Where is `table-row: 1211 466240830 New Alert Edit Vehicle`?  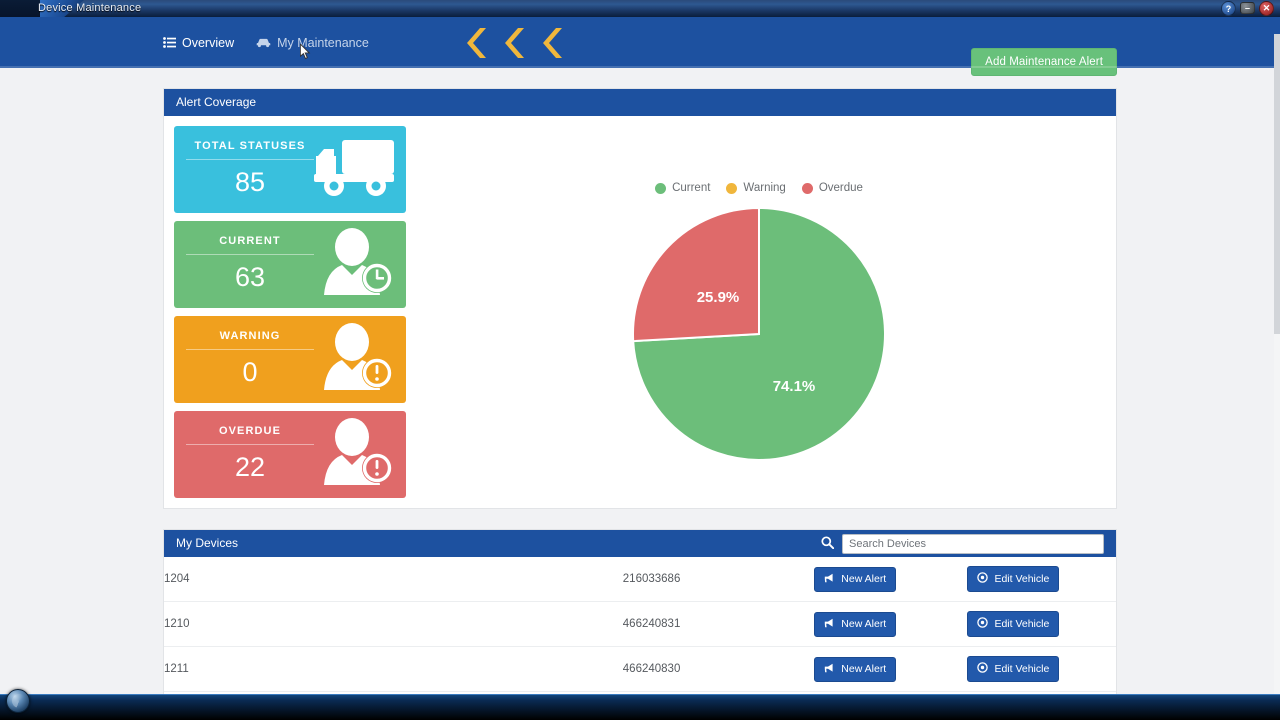 table-row: 1211 466240830 New Alert Edit Vehicle is located at coordinates (640, 669).